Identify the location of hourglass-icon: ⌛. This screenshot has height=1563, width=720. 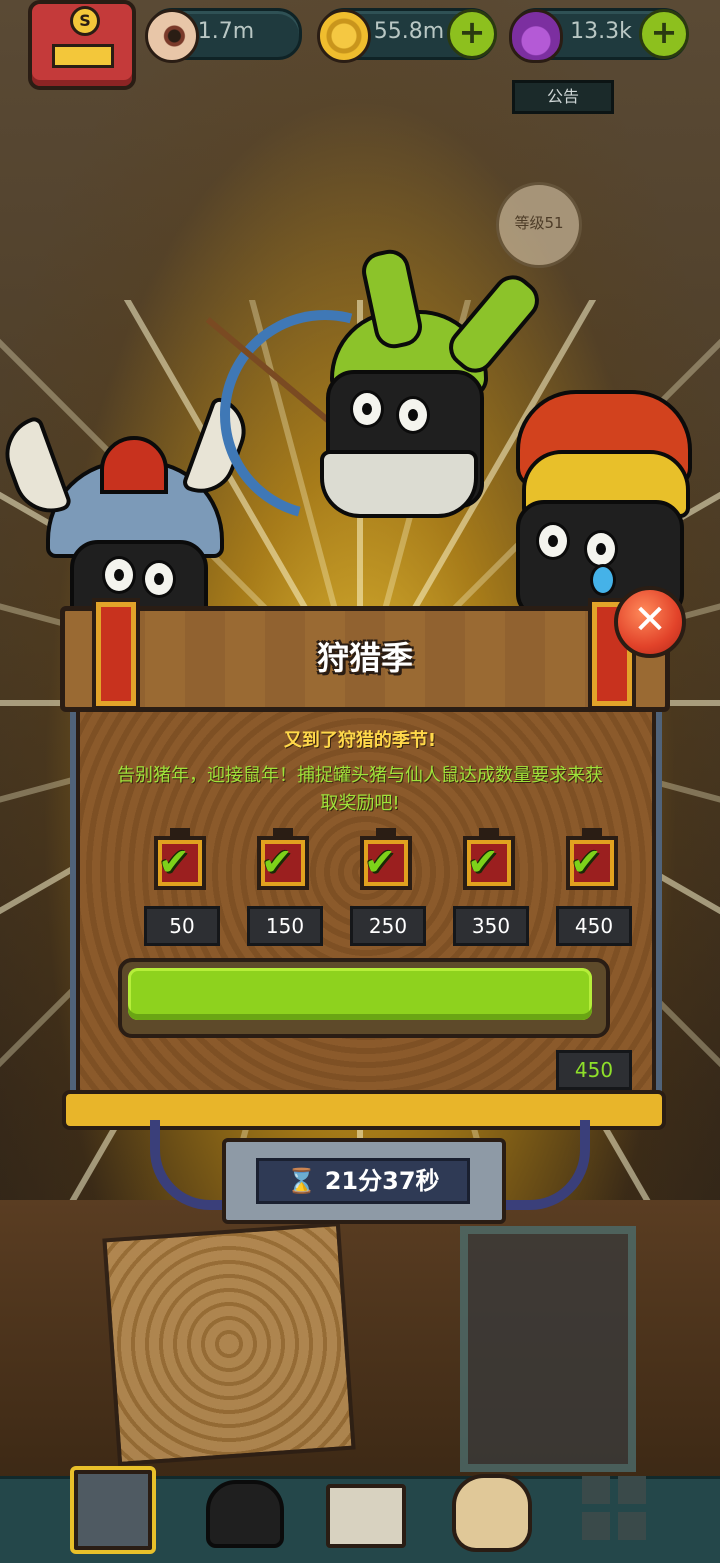
(301, 1181).